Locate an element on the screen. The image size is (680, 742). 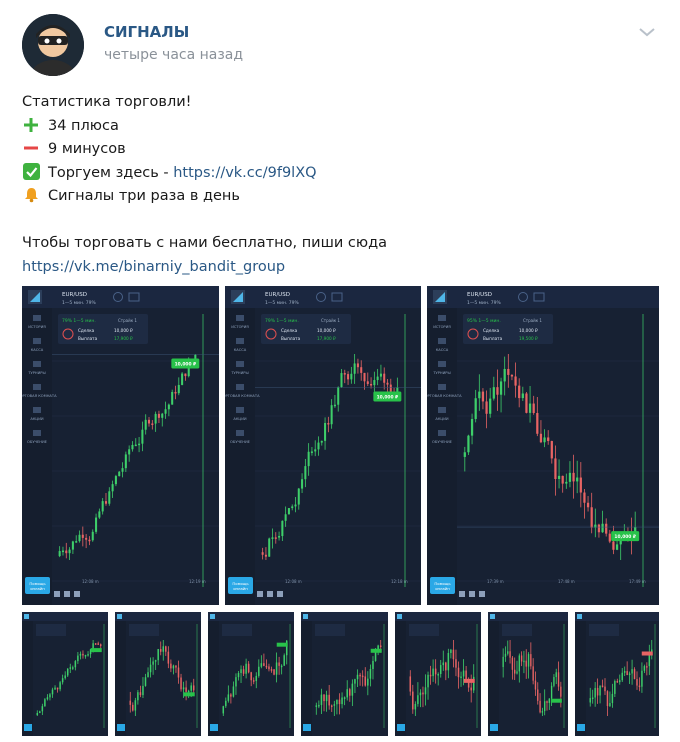
post-author: СИГНАЛЫ is located at coordinates (146, 32).